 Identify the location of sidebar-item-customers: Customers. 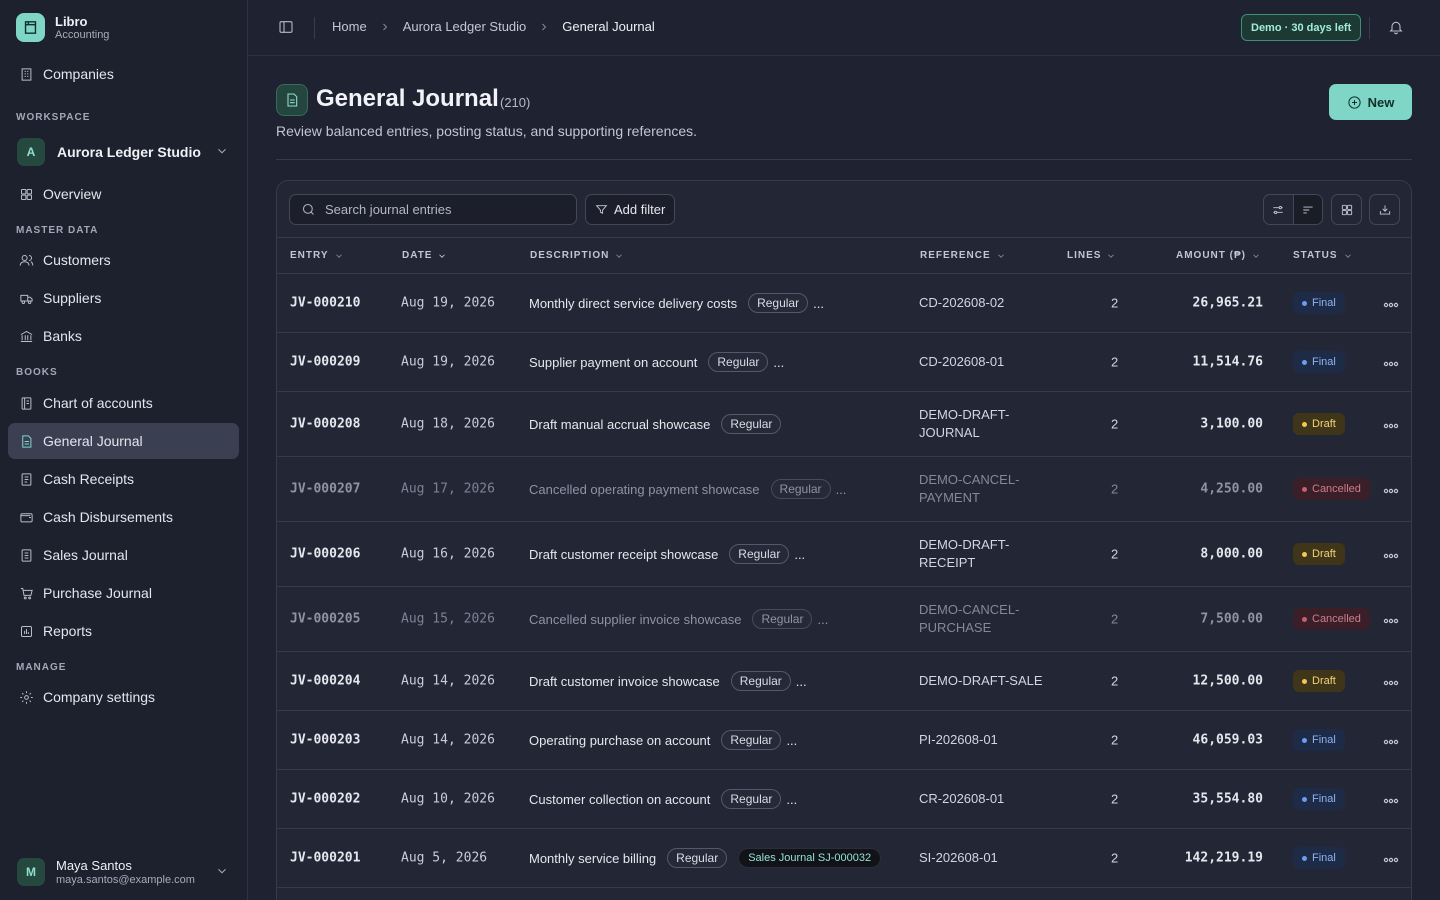
(123, 260).